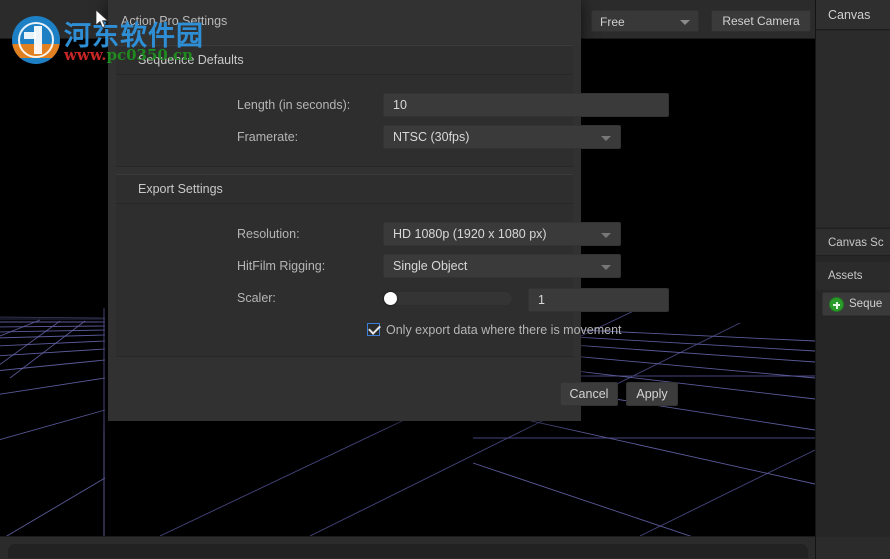 The height and width of the screenshot is (559, 890). What do you see at coordinates (612, 22) in the screenshot?
I see `camera-mode-value: Free` at bounding box center [612, 22].